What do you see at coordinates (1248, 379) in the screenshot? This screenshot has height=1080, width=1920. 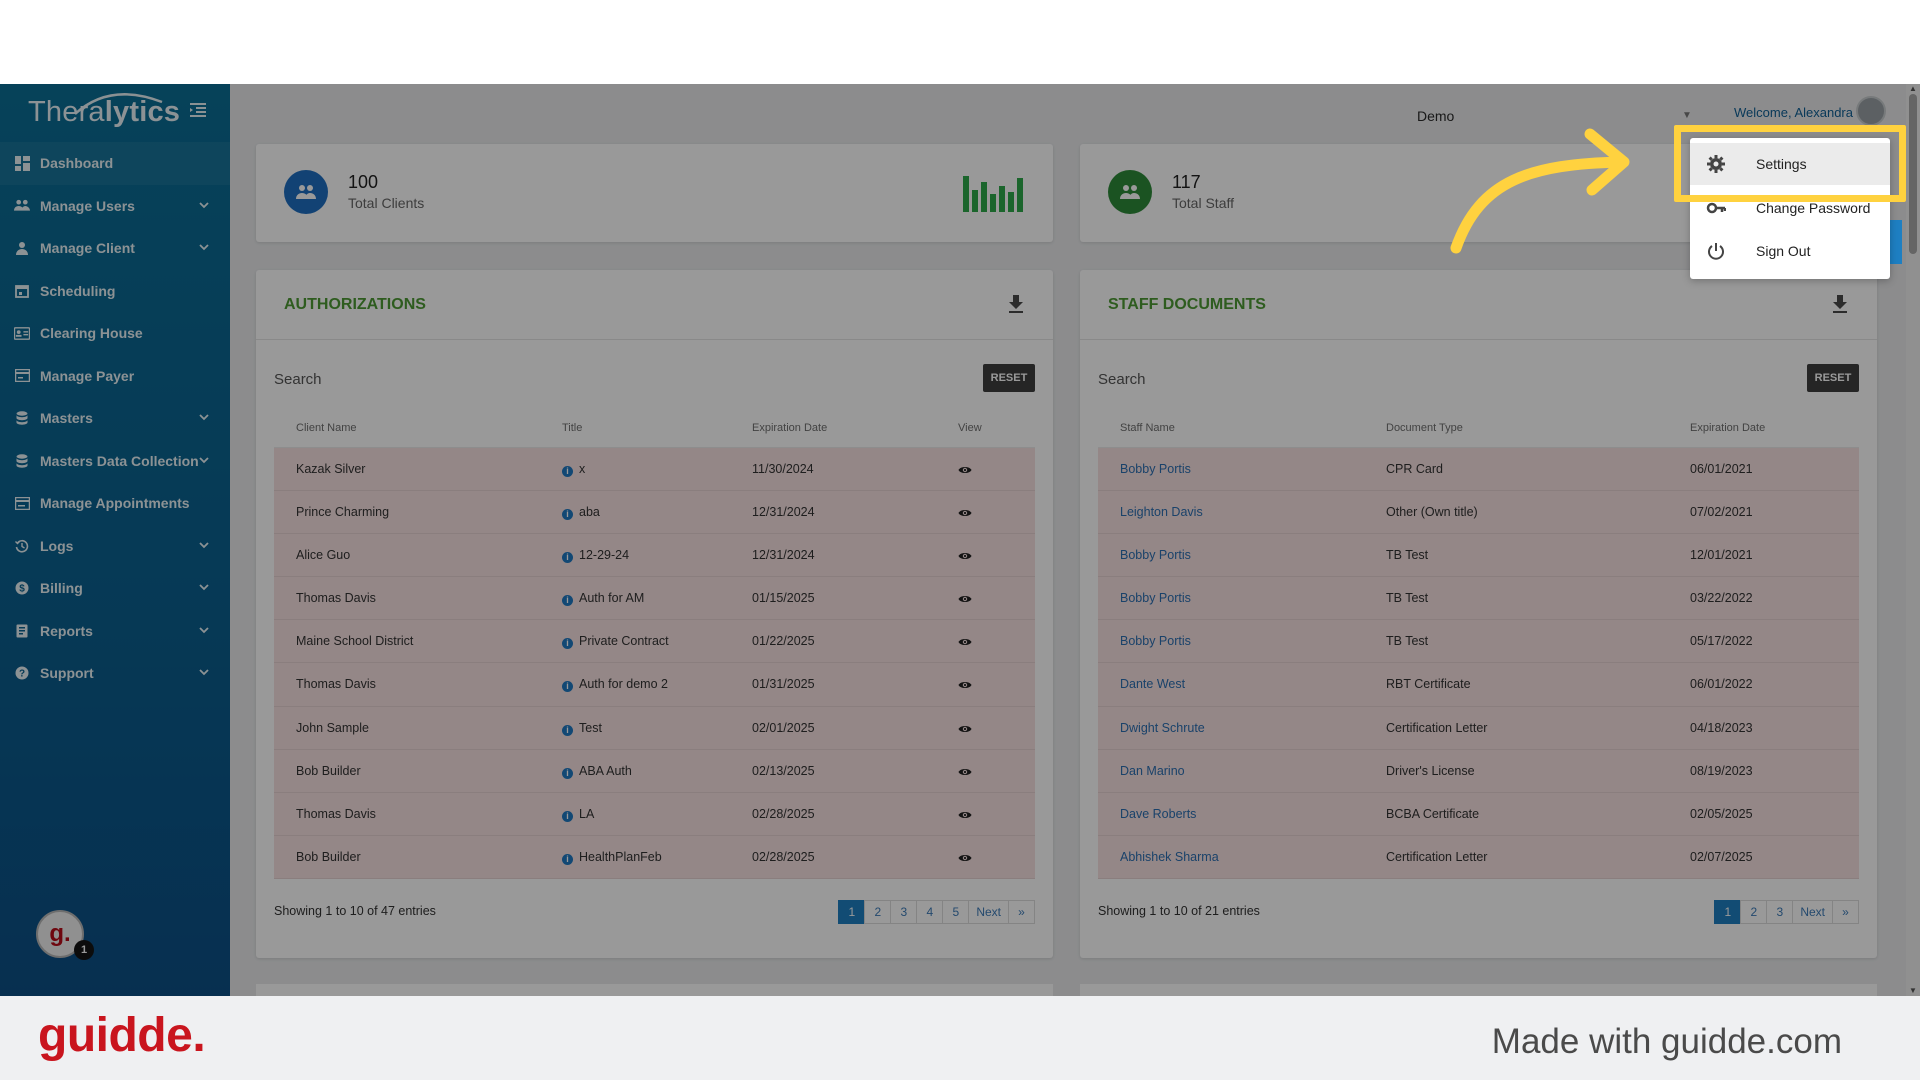 I see `staff-documents-search-input` at bounding box center [1248, 379].